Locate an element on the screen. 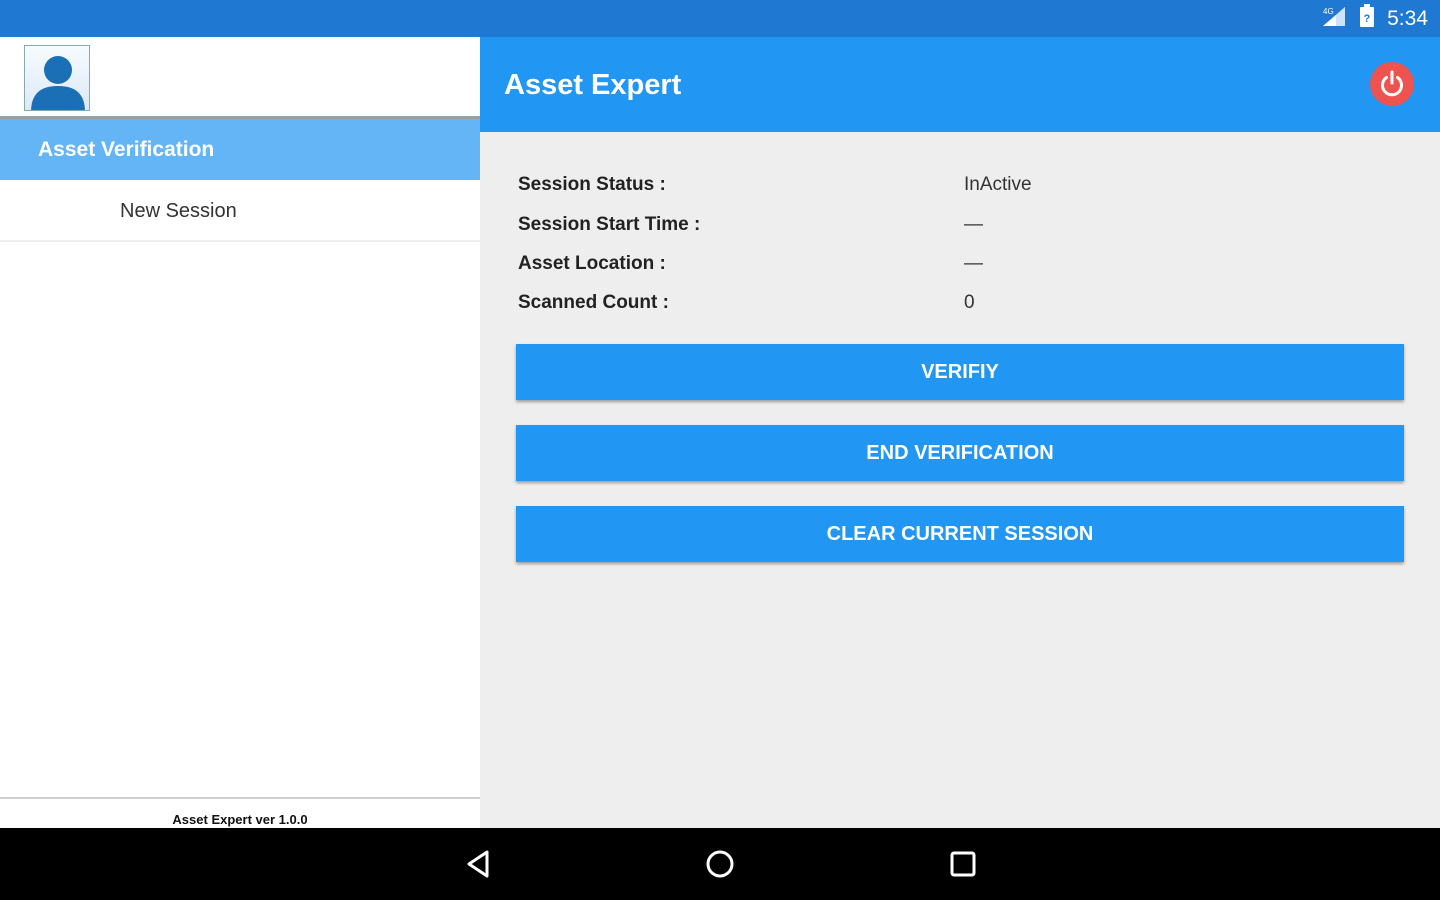 This screenshot has height=900, width=1440. verify-button: VERIFIY is located at coordinates (960, 372).